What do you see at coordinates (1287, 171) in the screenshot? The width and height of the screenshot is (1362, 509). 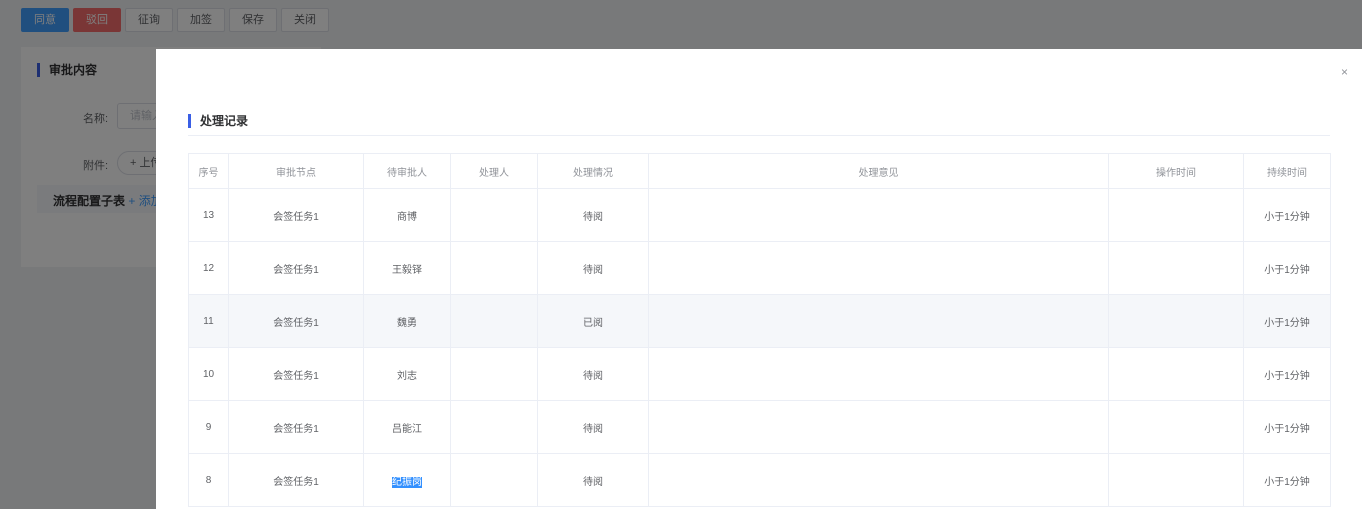 I see `column-header: 持续时间` at bounding box center [1287, 171].